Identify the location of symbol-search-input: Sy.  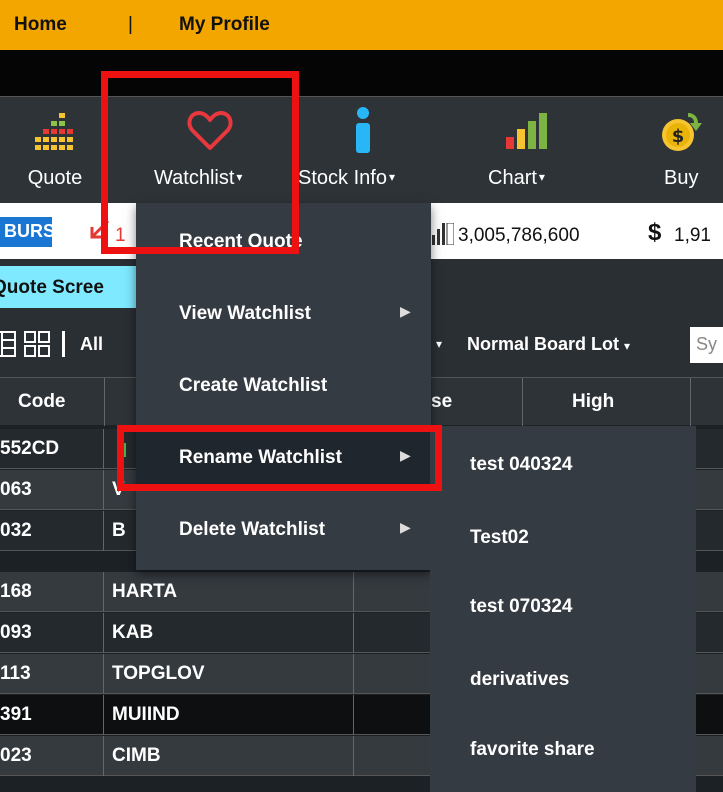
(706, 345).